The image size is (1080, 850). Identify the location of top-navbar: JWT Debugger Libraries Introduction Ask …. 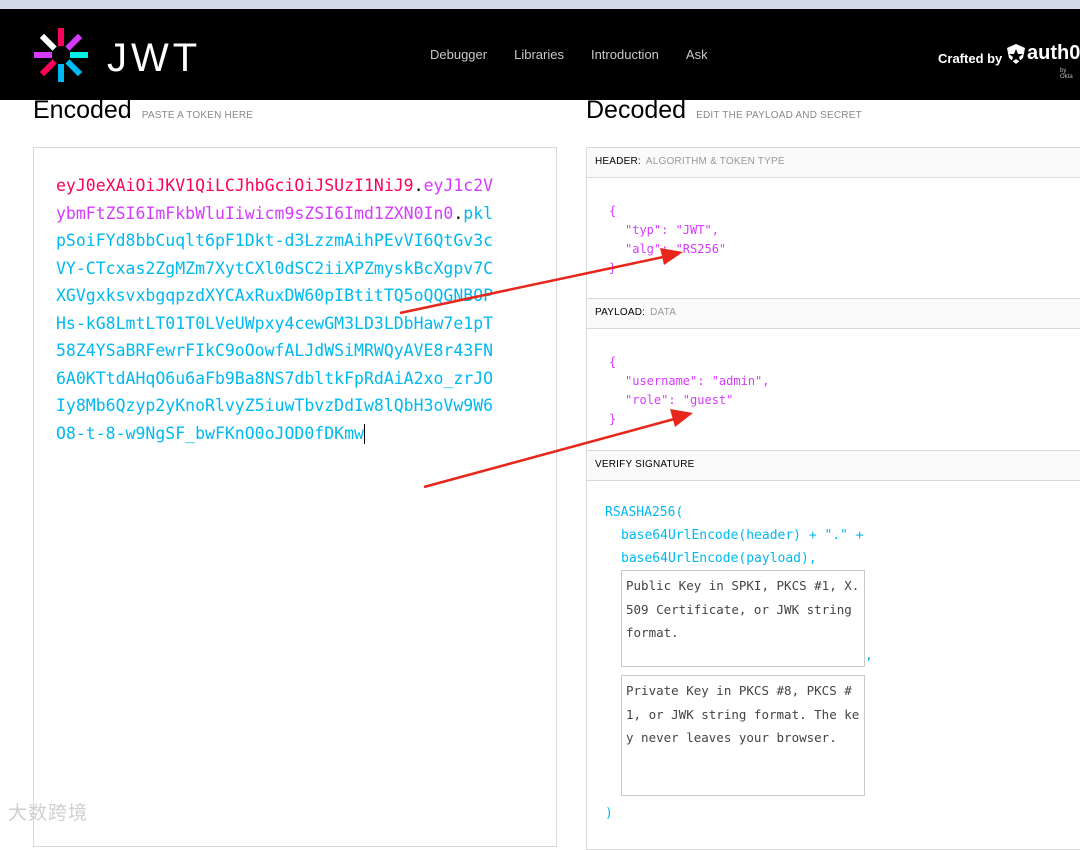
(540, 54).